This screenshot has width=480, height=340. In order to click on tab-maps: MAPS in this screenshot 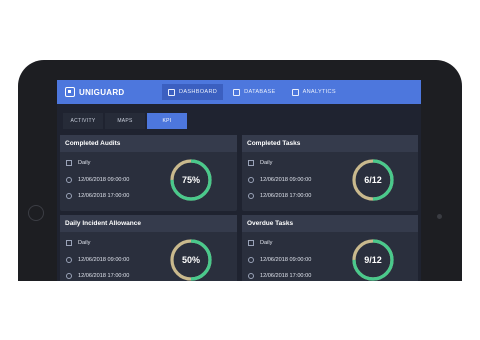, I will do `click(125, 121)`.